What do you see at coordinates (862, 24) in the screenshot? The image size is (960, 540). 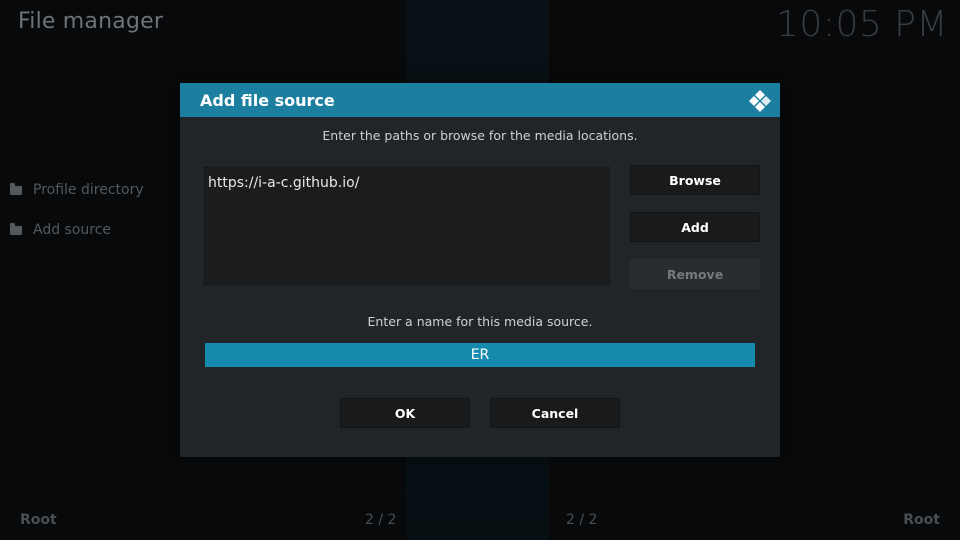 I see `clock: 10:05 PM` at bounding box center [862, 24].